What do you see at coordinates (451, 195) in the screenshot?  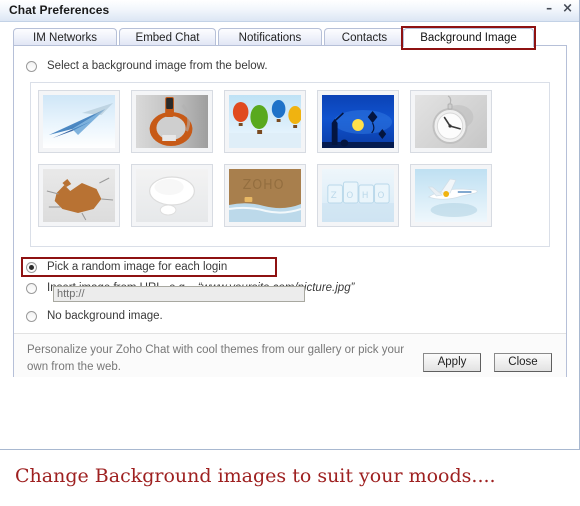 I see `thumbnail-jet-airplane` at bounding box center [451, 195].